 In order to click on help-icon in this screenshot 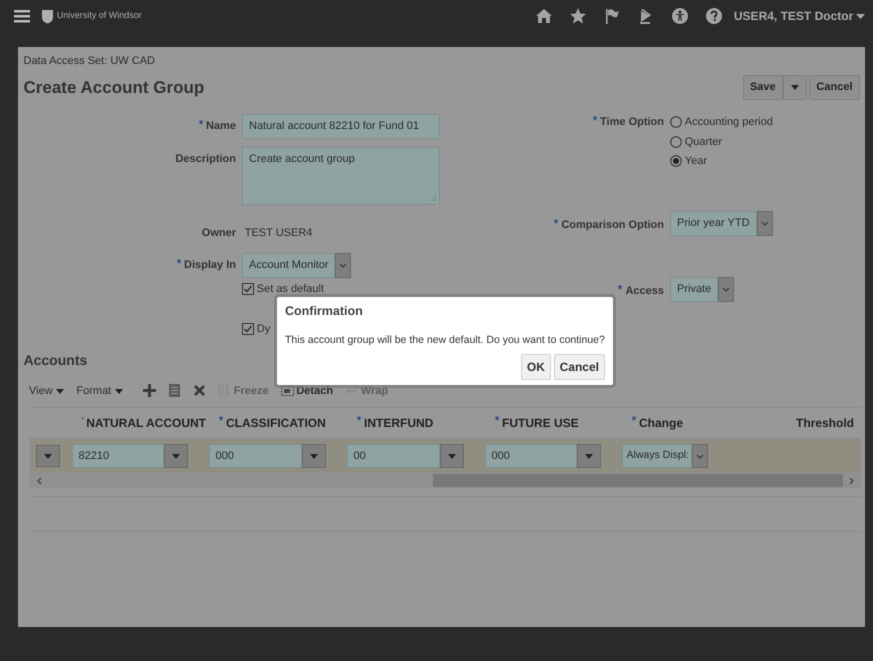, I will do `click(713, 16)`.